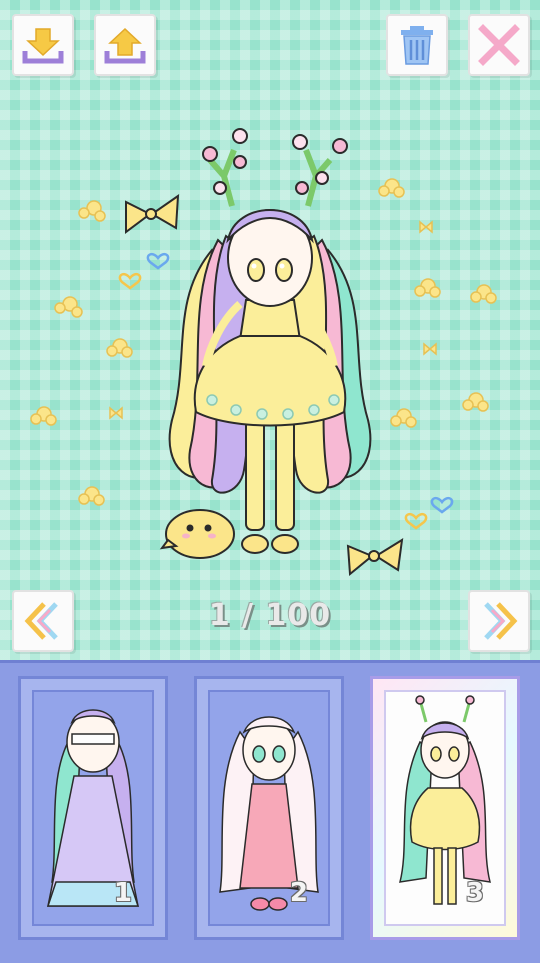  I want to click on page-counter: 1 / 100, so click(270, 615).